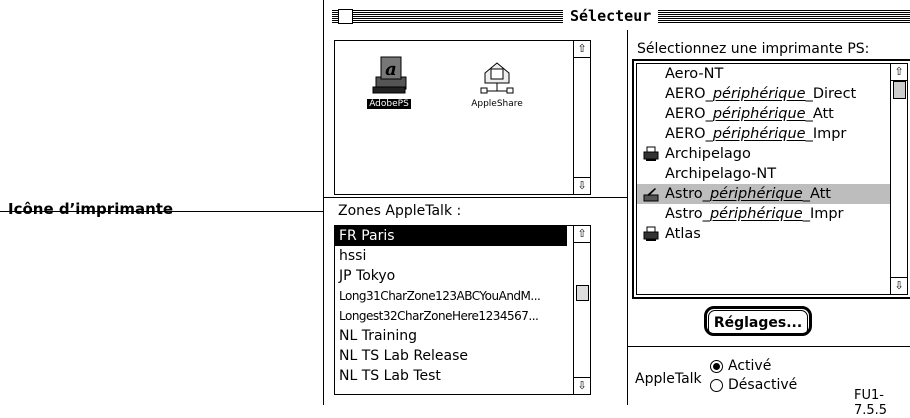 Image resolution: width=910 pixels, height=418 pixels. Describe the element at coordinates (763, 154) in the screenshot. I see `printer-item: Archipelago` at that location.